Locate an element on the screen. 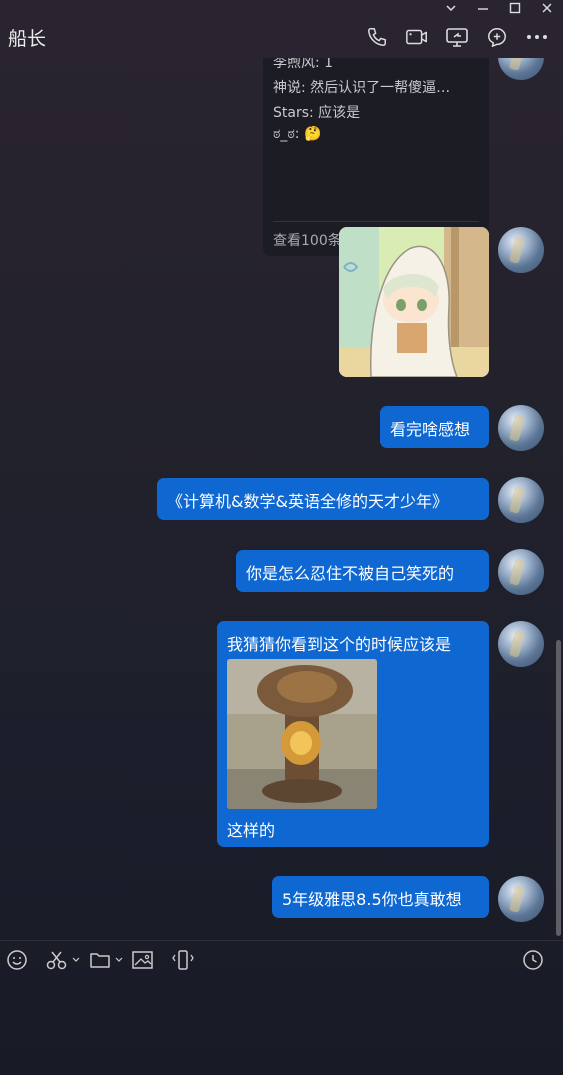 The width and height of the screenshot is (563, 1075). message-bubble: 《计算机&数学&英语全修的天才少年》 is located at coordinates (323, 499).